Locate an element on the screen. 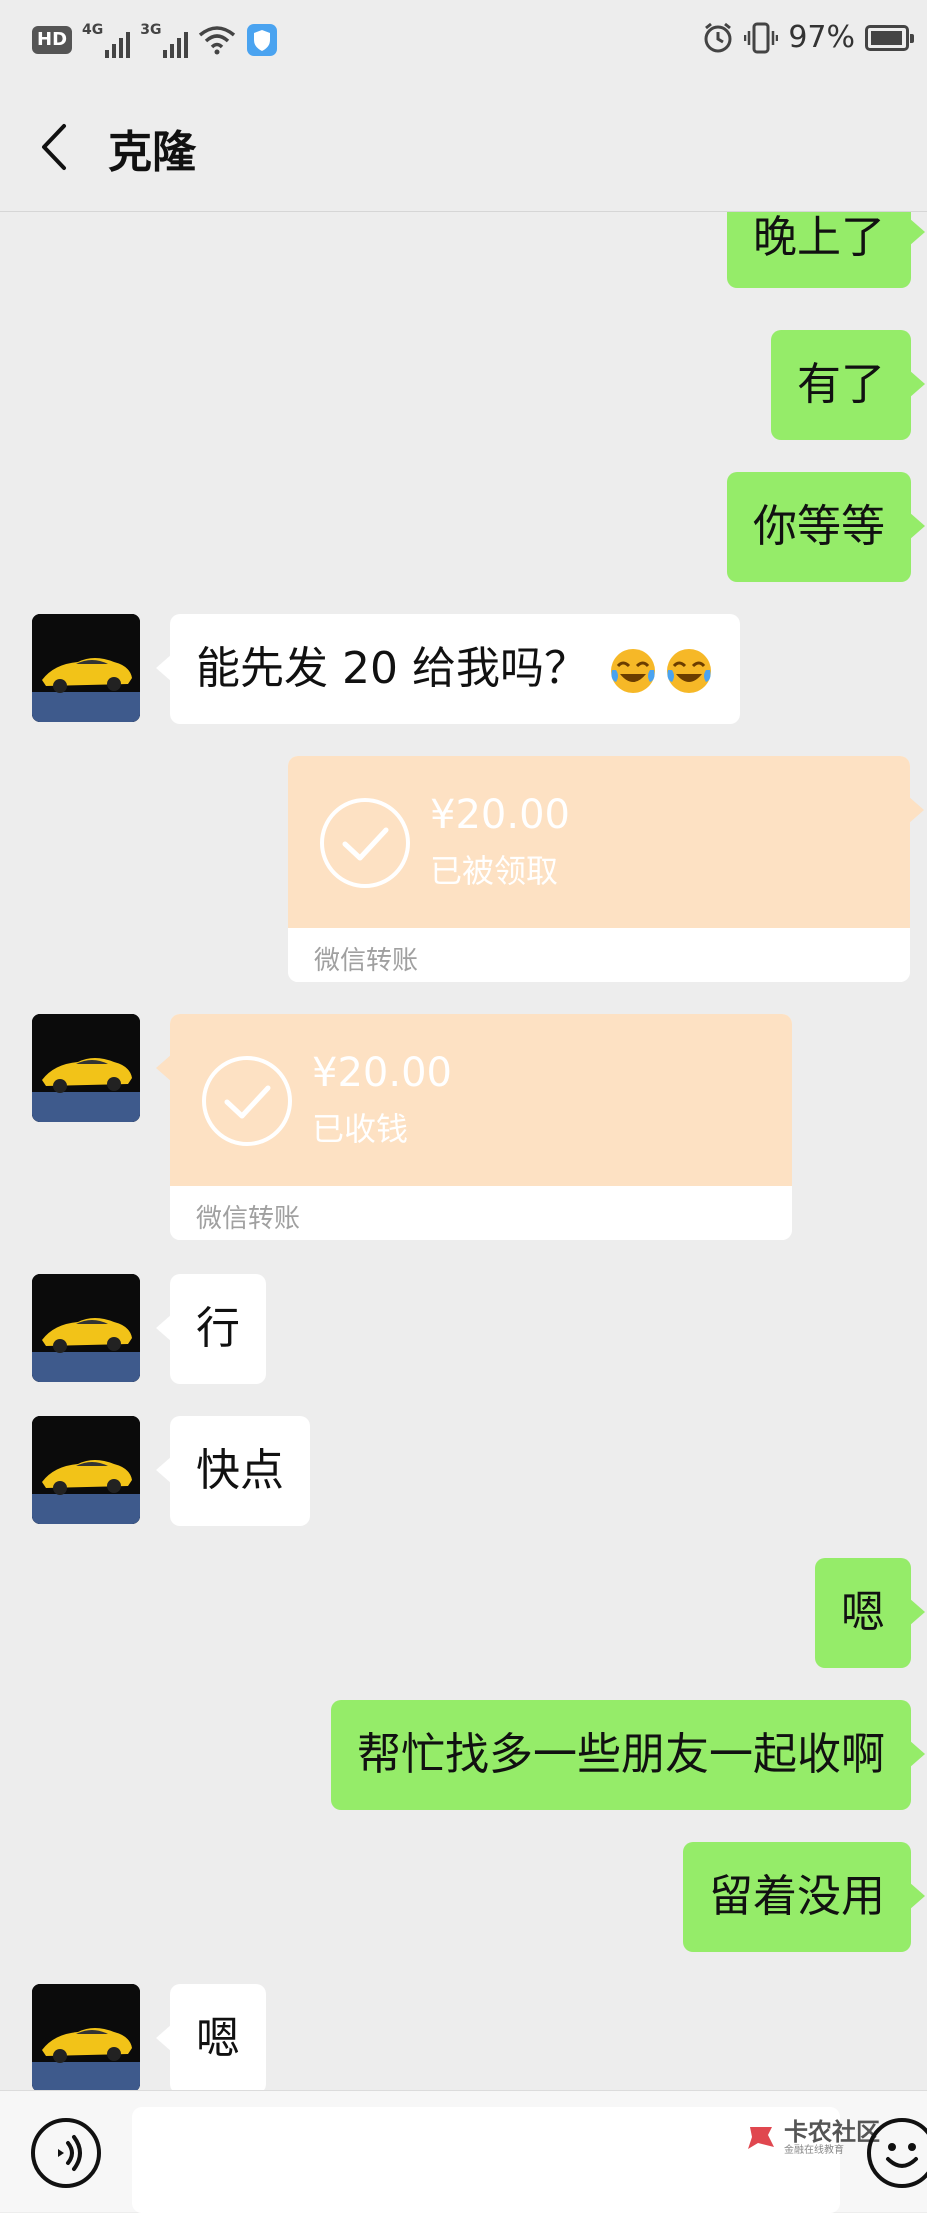 This screenshot has height=2213, width=927. message-text: 快点 is located at coordinates (240, 1470).